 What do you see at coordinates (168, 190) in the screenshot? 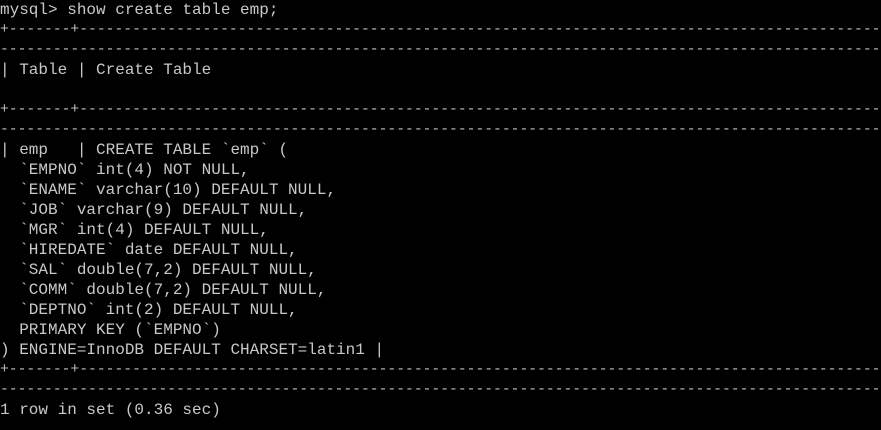
I see `table-data-line: `ENAME` varchar(10) DEFAULT NULL,` at bounding box center [168, 190].